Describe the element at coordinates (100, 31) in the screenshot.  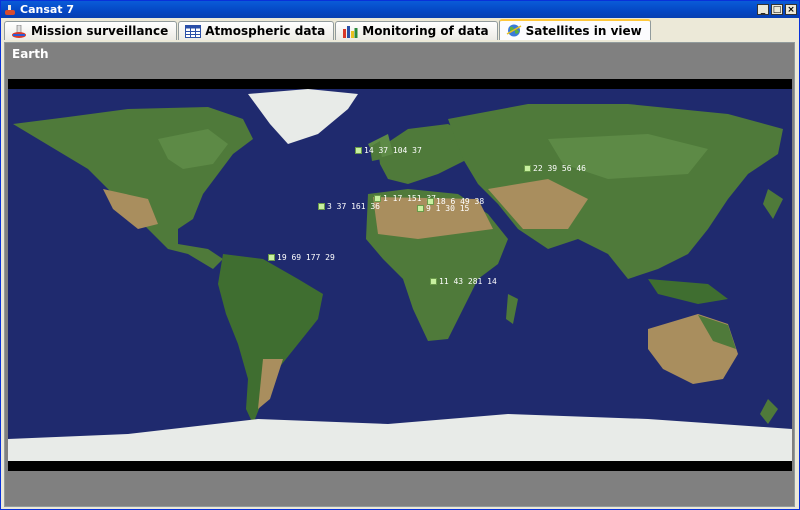
I see `tab-label: Mission surveillance` at that location.